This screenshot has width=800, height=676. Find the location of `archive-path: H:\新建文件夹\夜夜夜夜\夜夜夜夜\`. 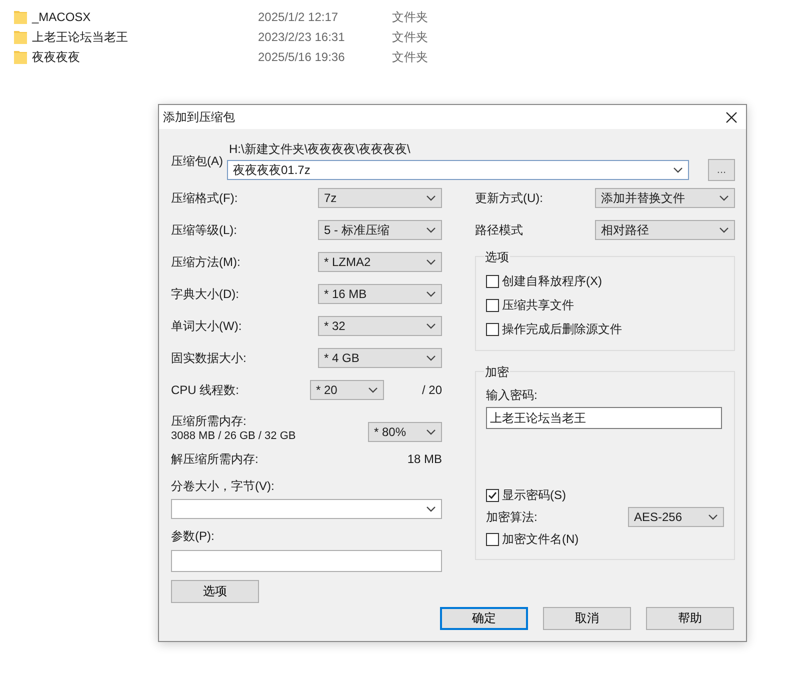

archive-path: H:\新建文件夹\夜夜夜夜\夜夜夜夜\ is located at coordinates (320, 149).